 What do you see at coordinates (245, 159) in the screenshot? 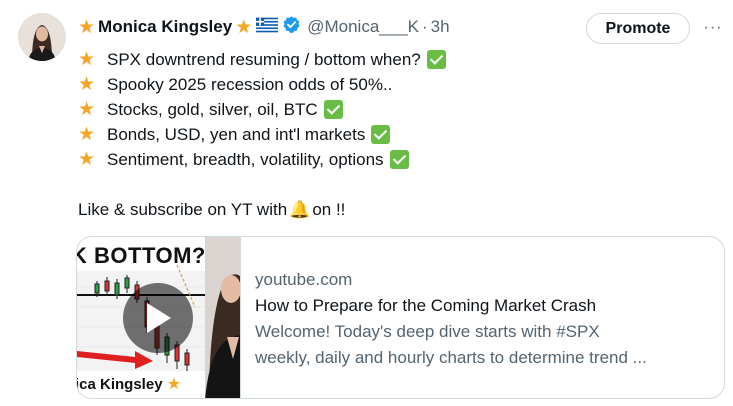
I see `bullet-text: Sentiment, breadth, volatility, options` at bounding box center [245, 159].